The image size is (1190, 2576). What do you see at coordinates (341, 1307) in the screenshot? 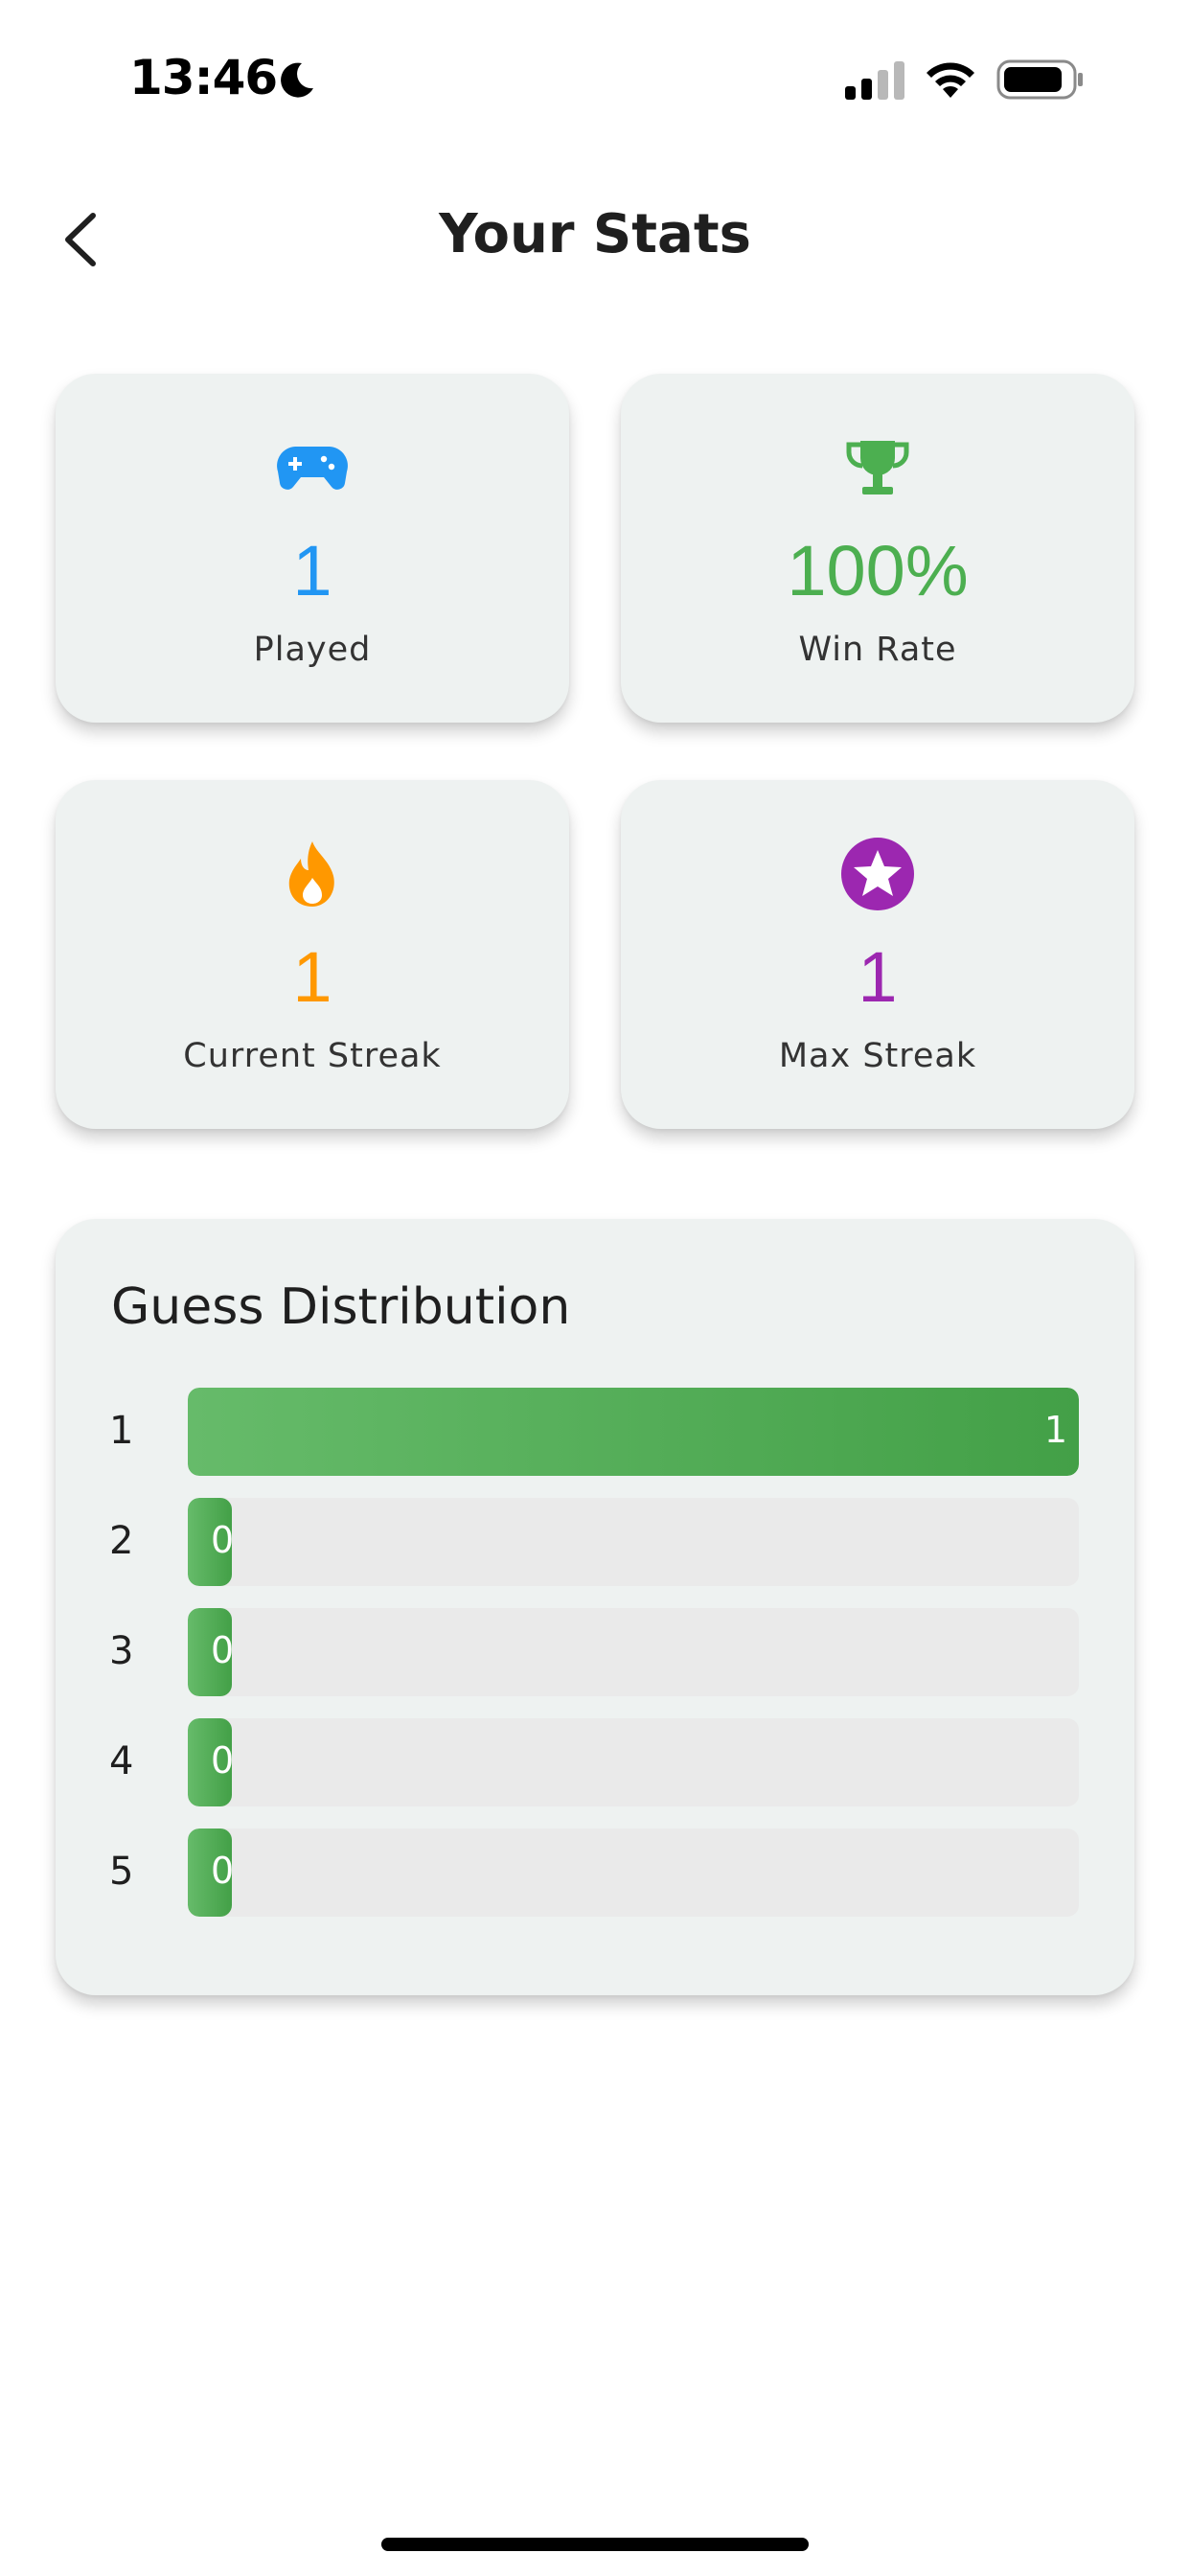
I see `guess-distribution-title: Guess Distribution` at bounding box center [341, 1307].